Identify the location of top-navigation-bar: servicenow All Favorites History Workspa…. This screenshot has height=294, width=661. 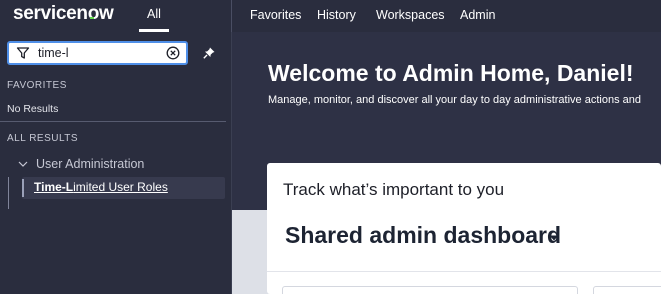
(330, 16).